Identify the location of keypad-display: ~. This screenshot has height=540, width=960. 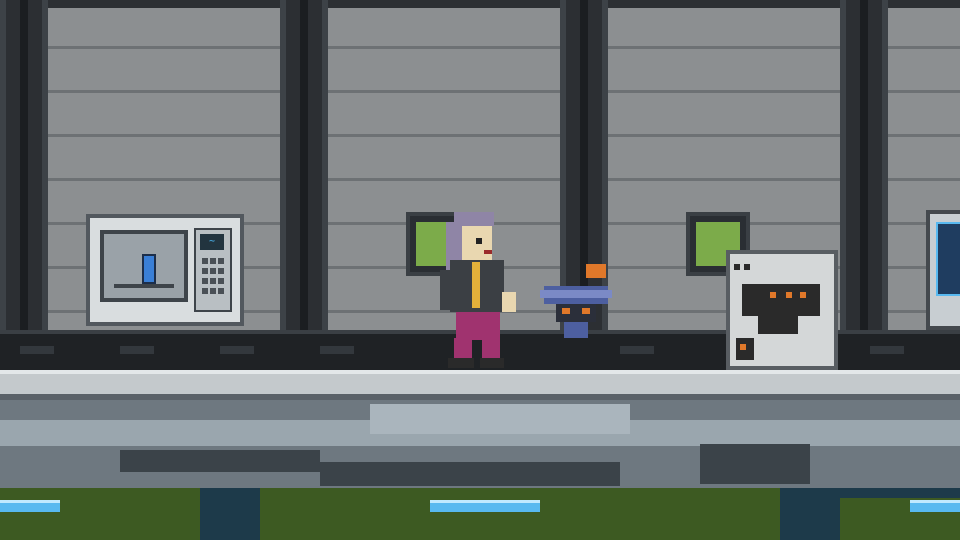
(212, 242).